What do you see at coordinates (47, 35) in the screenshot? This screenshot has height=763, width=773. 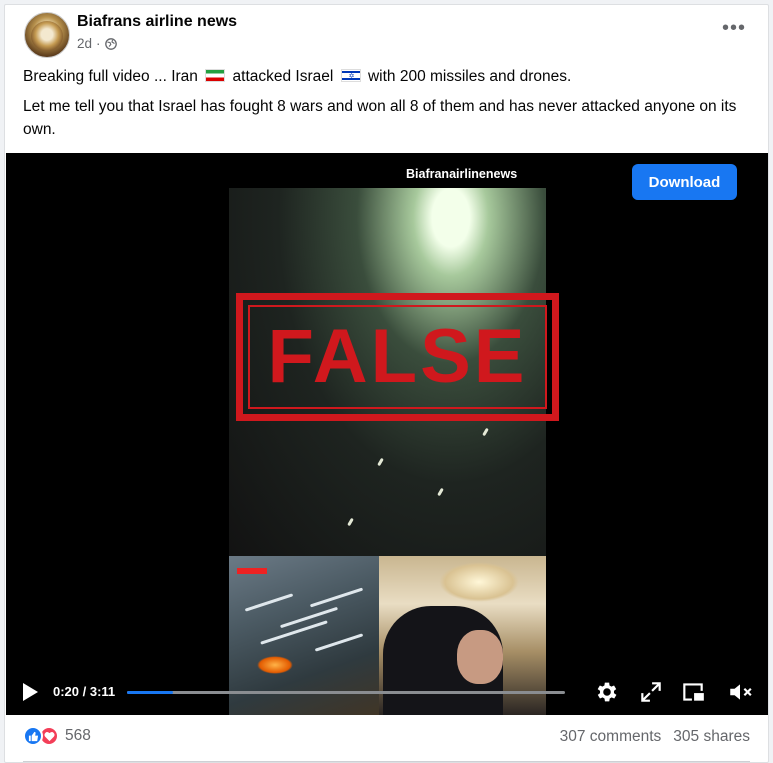 I see `page-avatar` at bounding box center [47, 35].